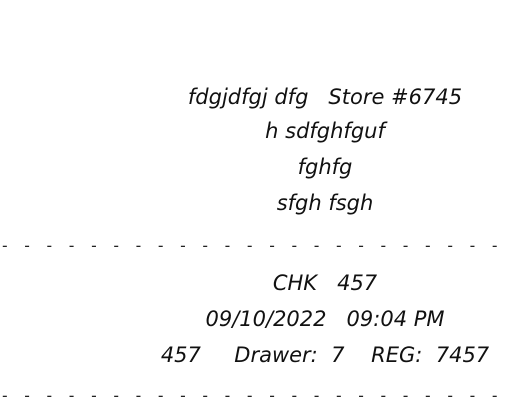  What do you see at coordinates (325, 131) in the screenshot?
I see `address-line-1: h sdfghfguf` at bounding box center [325, 131].